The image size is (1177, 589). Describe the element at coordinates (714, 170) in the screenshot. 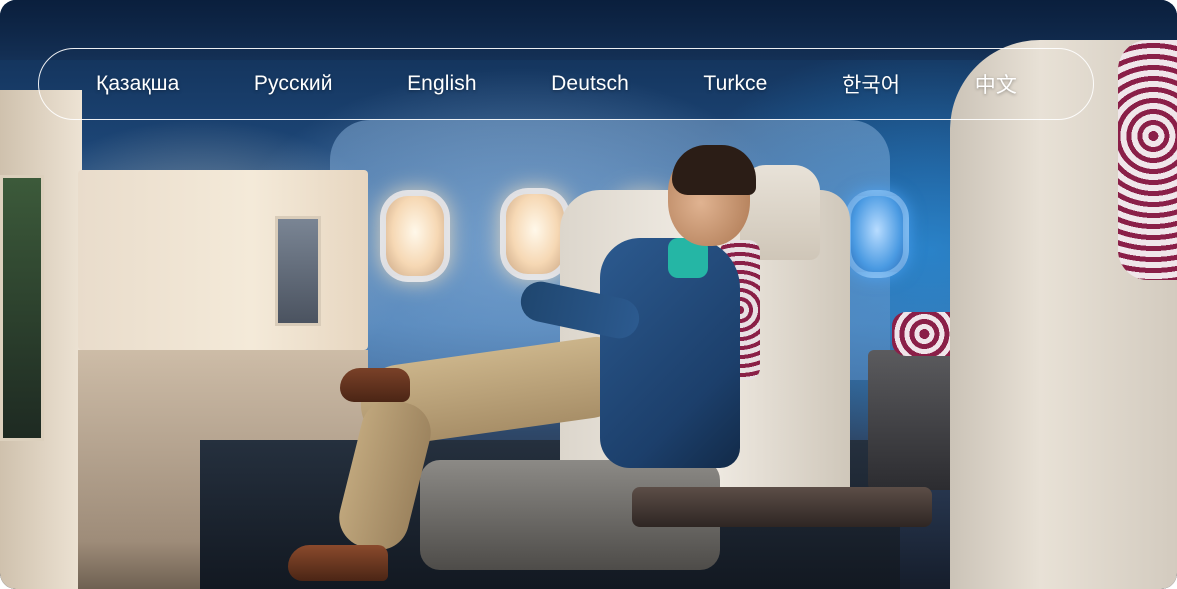

I see `passenger-hair` at that location.